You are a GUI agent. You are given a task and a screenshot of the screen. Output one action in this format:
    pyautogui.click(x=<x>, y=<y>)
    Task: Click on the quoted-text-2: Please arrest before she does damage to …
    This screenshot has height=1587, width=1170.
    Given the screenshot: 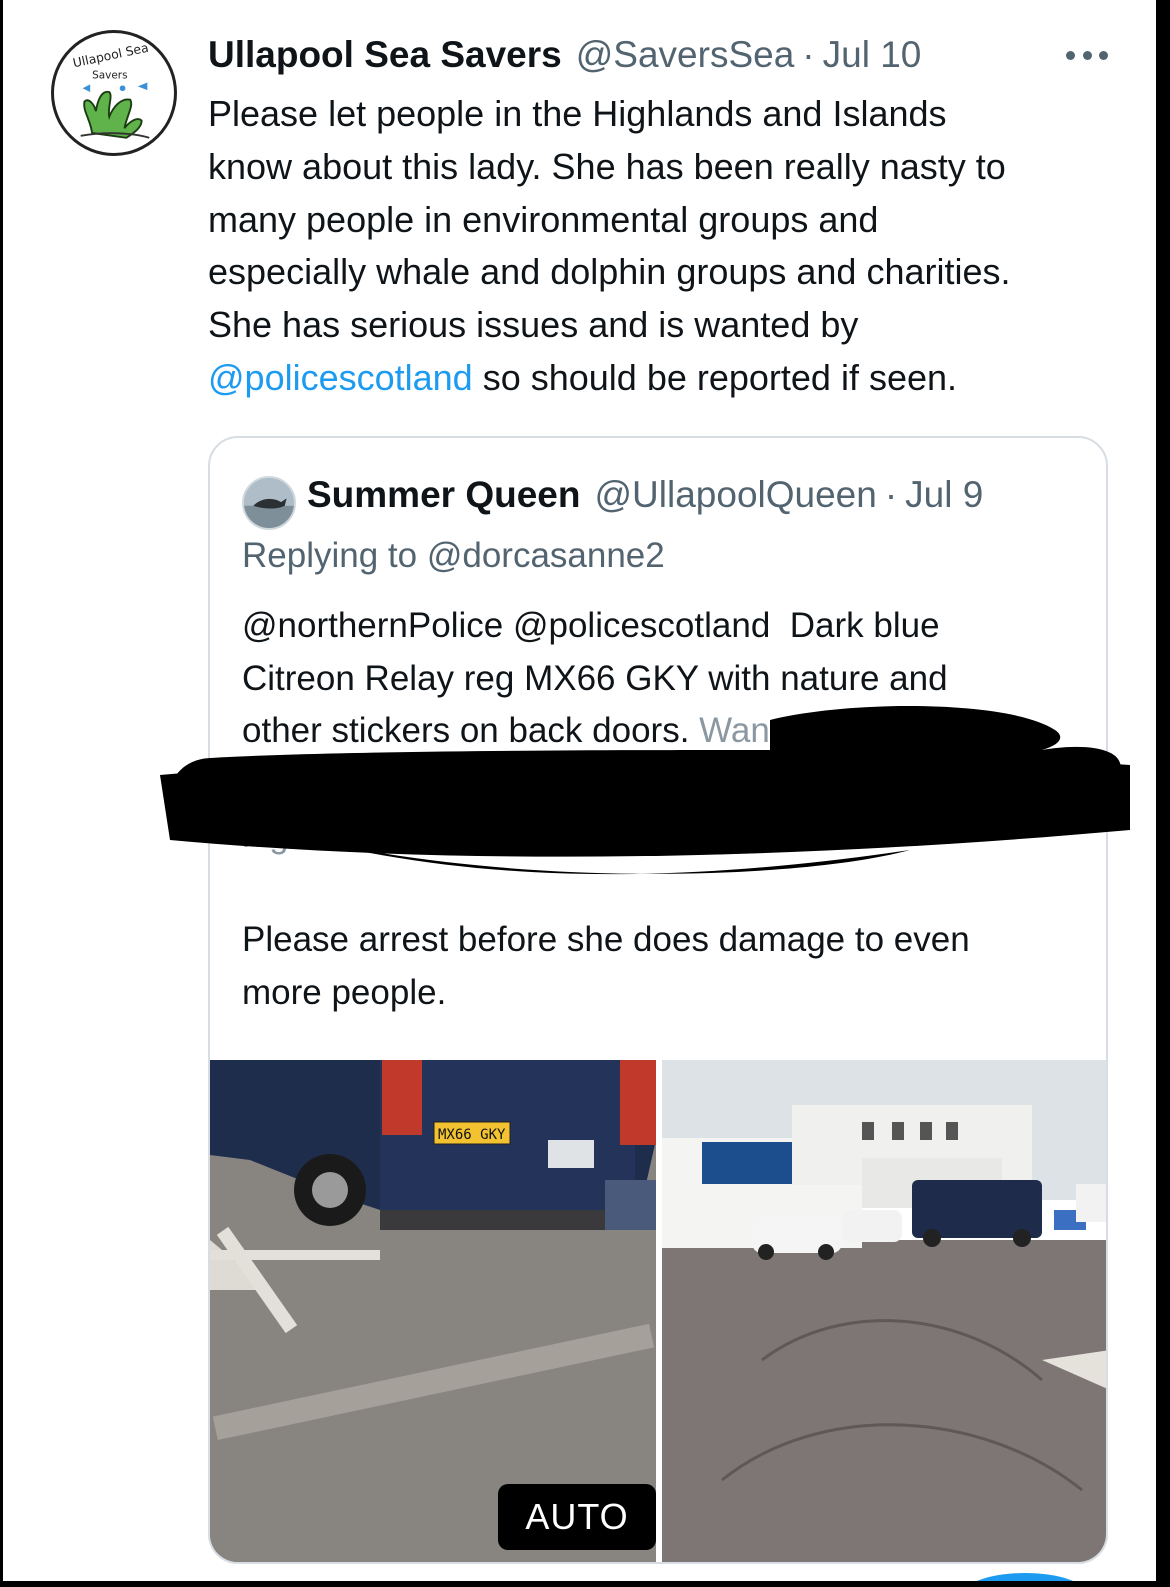 What is the action you would take?
    pyautogui.click(x=662, y=966)
    